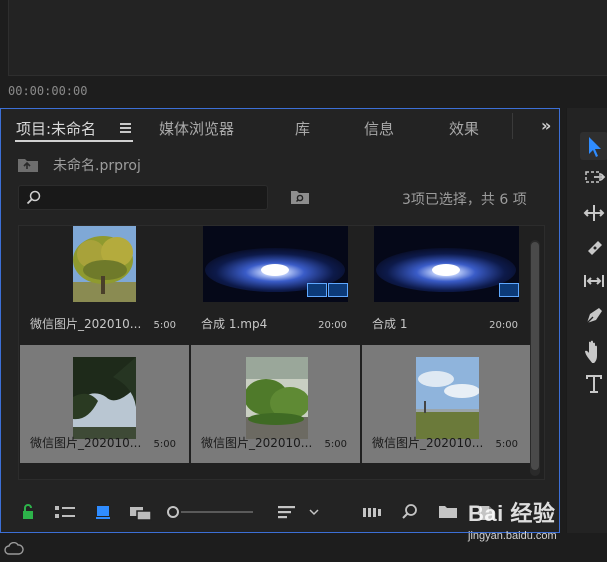  What do you see at coordinates (28, 512) in the screenshot?
I see `lock-icon` at bounding box center [28, 512].